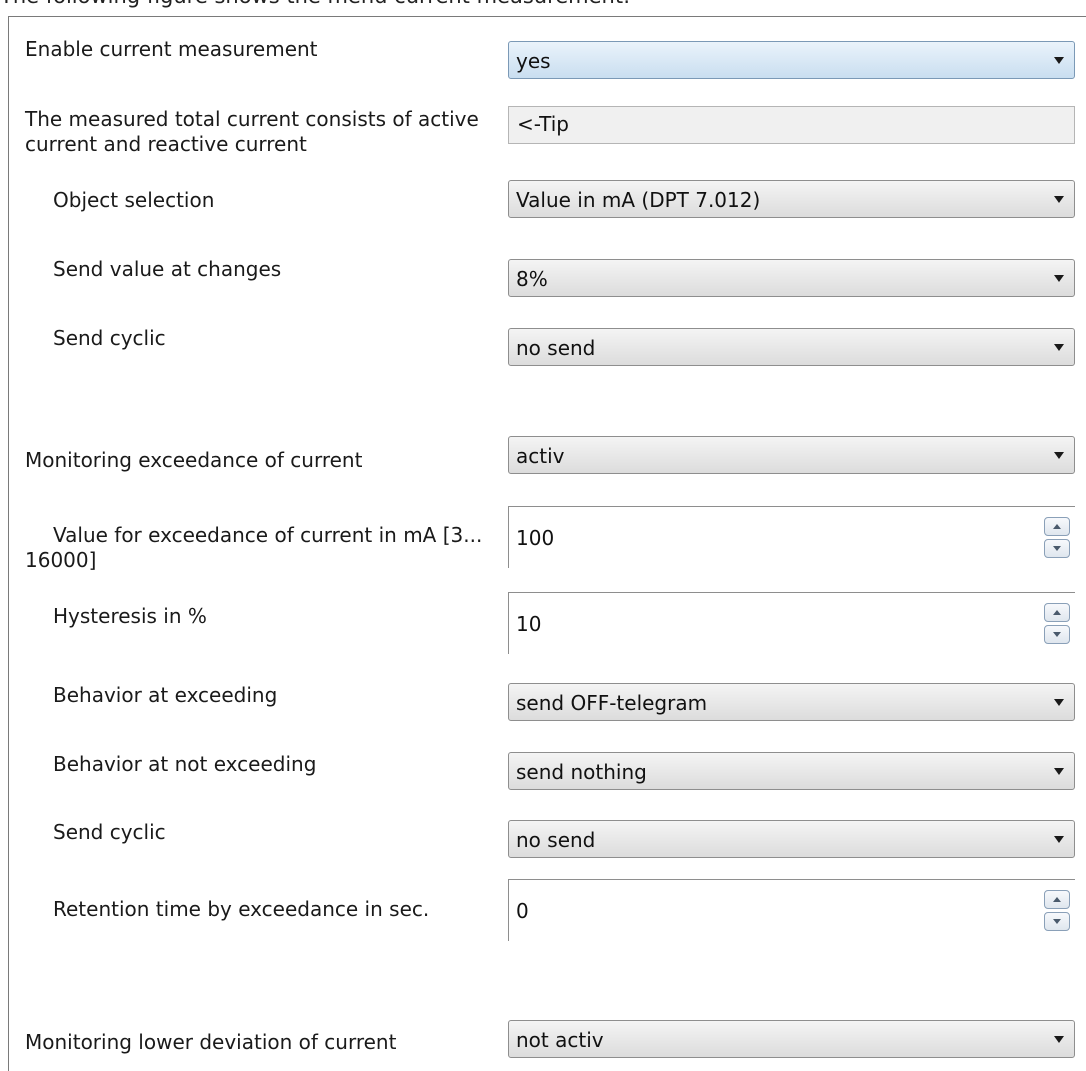  I want to click on retention-time-spinbox: 0, so click(791, 910).